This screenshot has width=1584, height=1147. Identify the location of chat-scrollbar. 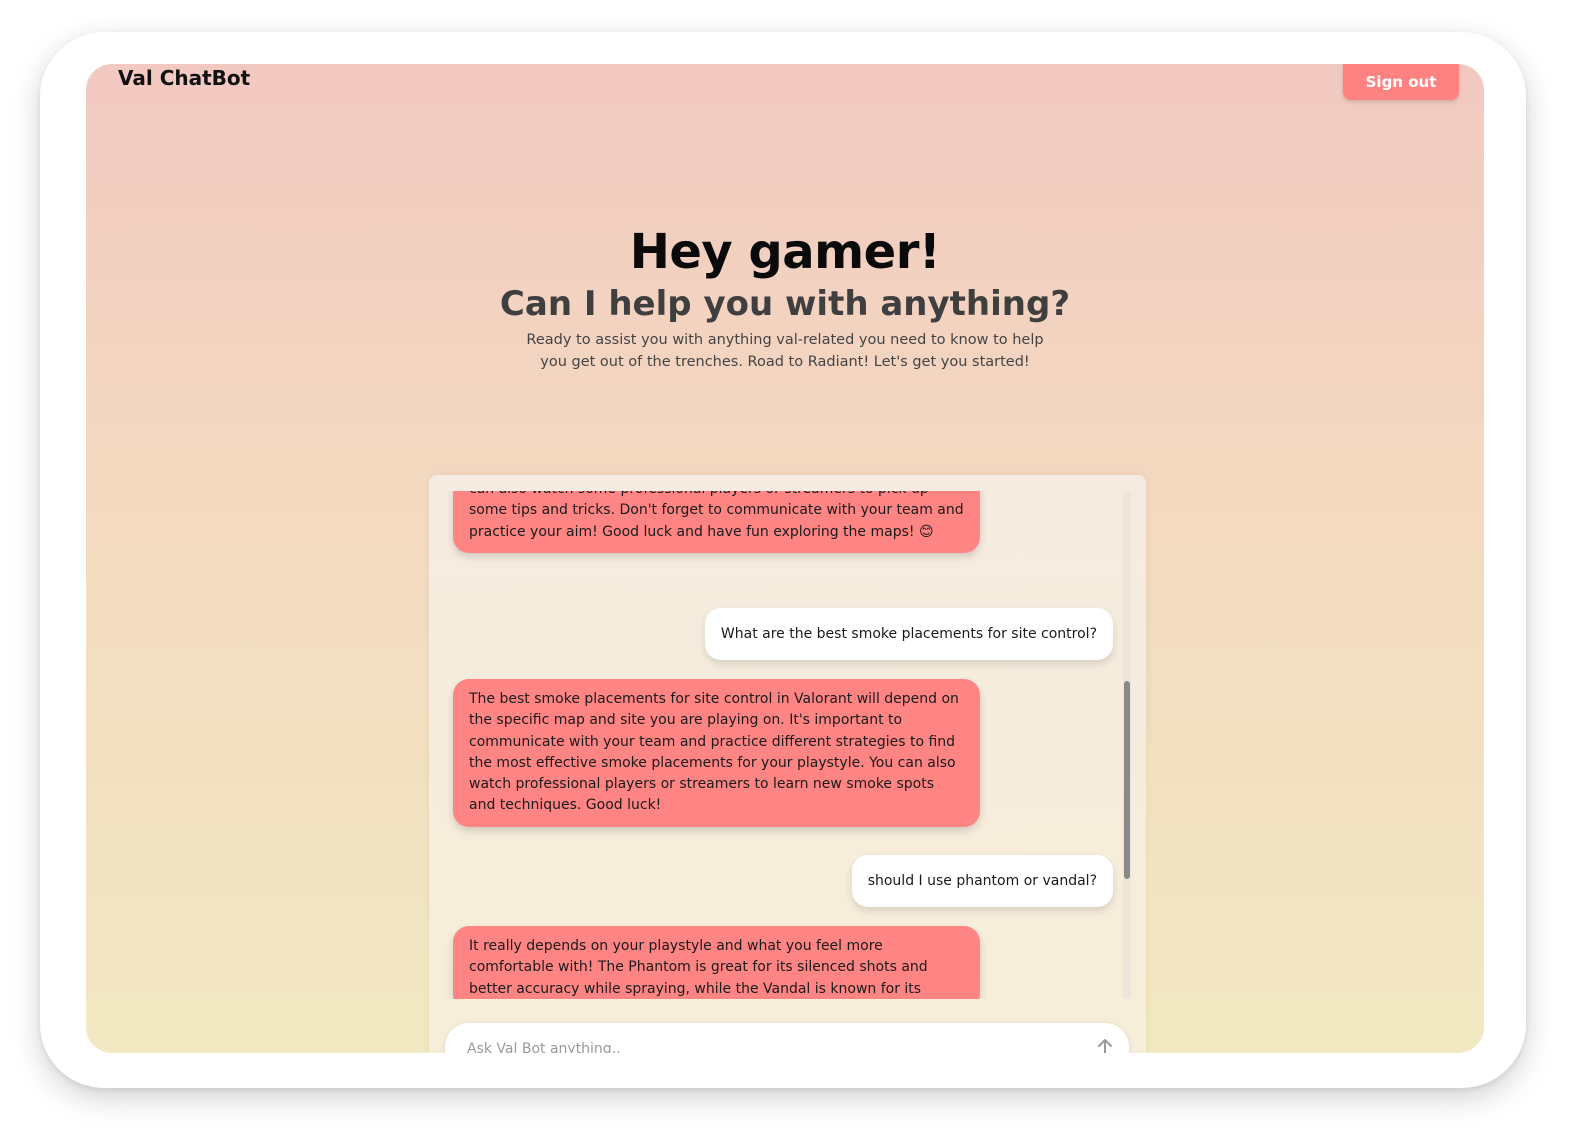
(1127, 745).